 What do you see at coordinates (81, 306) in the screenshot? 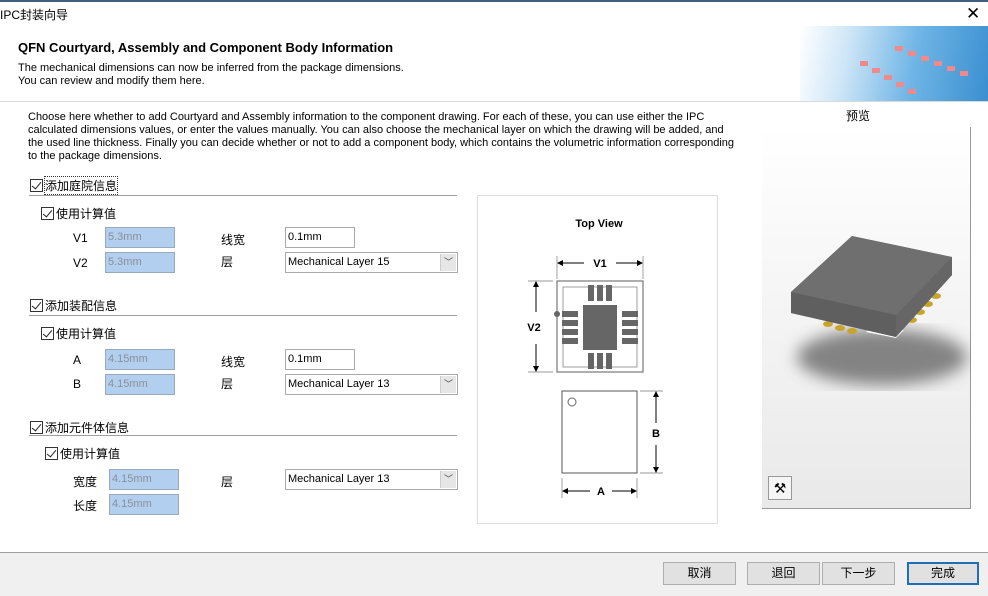
I see `checkbox-label: 添加装配信息` at bounding box center [81, 306].